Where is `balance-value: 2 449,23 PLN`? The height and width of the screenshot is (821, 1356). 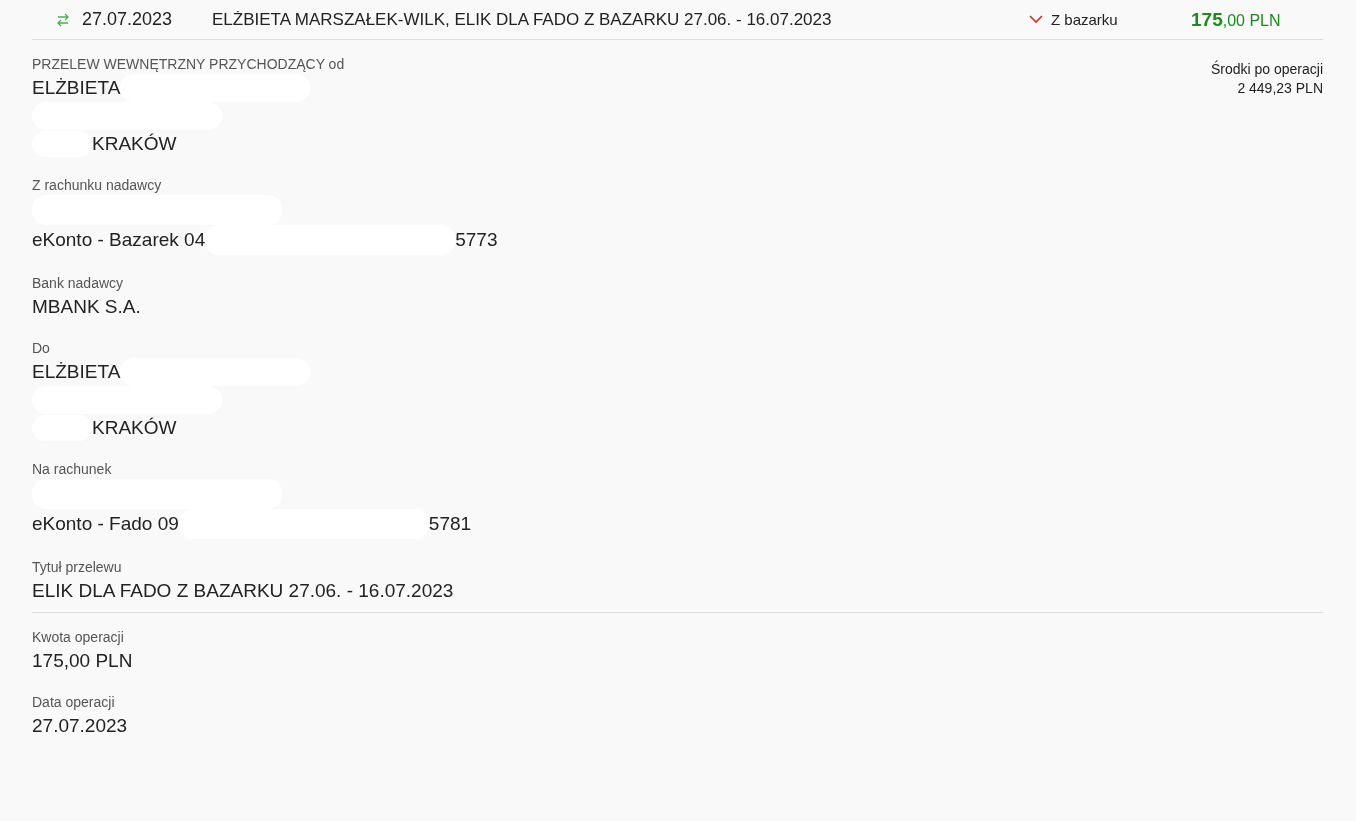 balance-value: 2 449,23 PLN is located at coordinates (1279, 88).